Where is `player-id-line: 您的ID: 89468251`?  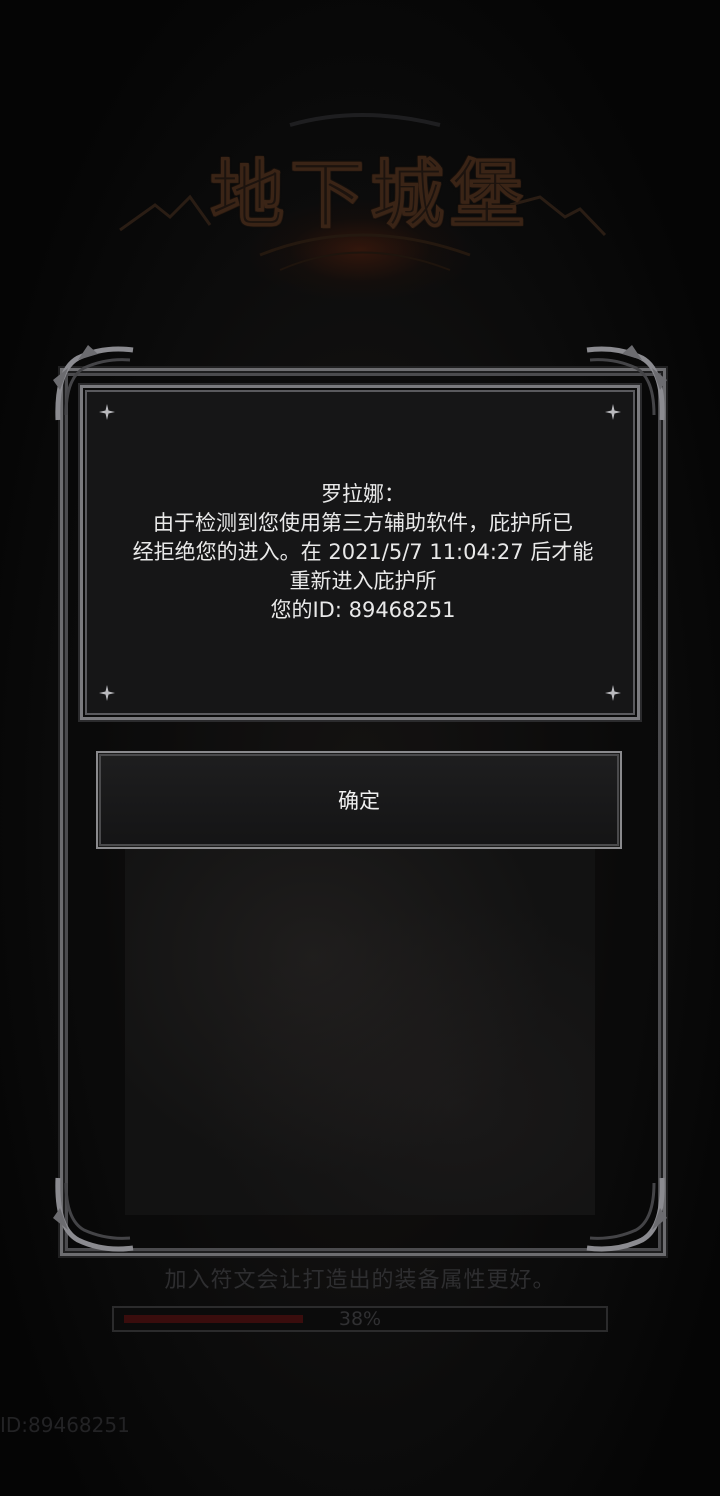
player-id-line: 您的ID: 89468251 is located at coordinates (363, 610).